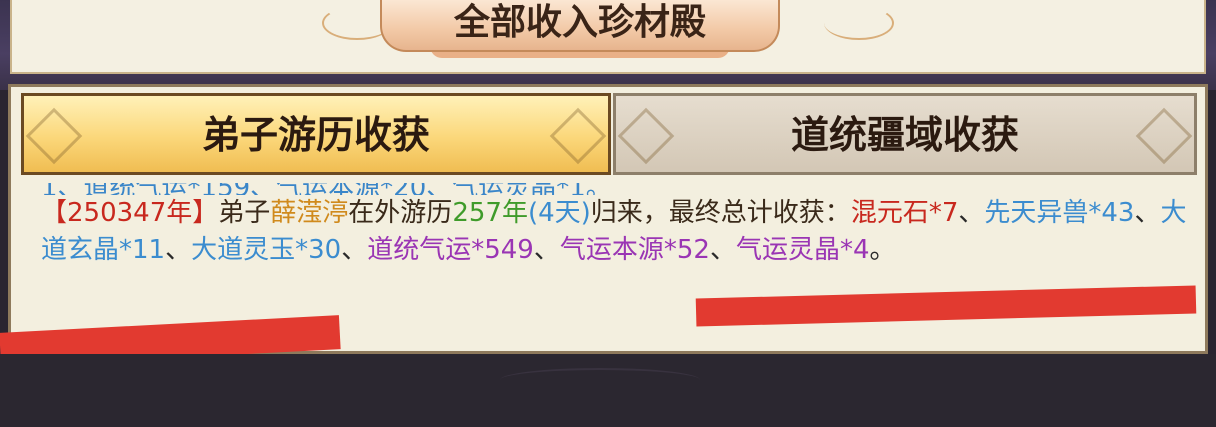 The image size is (1216, 427). I want to click on tab-disciple-travel: 弟子游历收获, so click(316, 134).